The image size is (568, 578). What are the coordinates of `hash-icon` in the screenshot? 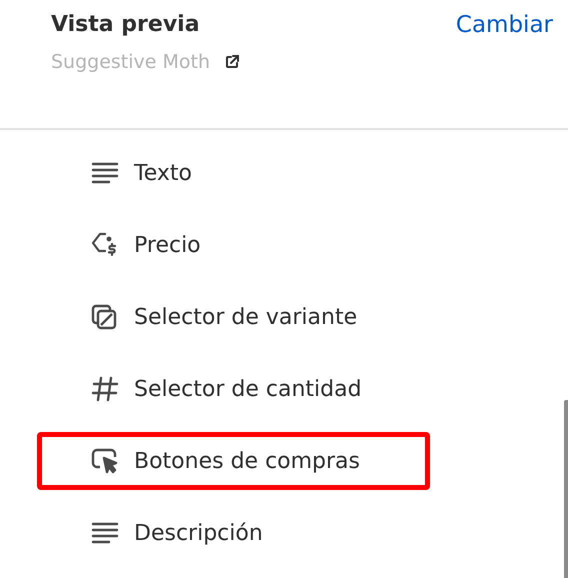 It's located at (105, 389).